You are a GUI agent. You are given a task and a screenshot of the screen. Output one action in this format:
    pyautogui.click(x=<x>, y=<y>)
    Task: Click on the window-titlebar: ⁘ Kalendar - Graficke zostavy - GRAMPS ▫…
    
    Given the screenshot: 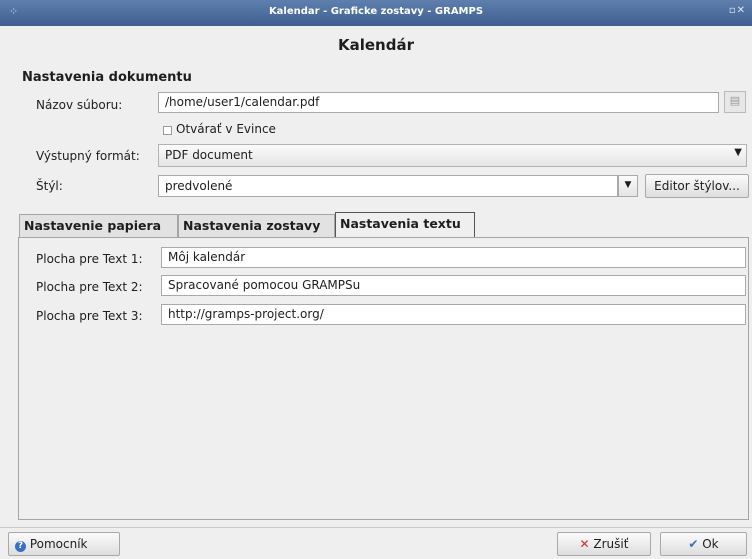 What is the action you would take?
    pyautogui.click(x=376, y=13)
    